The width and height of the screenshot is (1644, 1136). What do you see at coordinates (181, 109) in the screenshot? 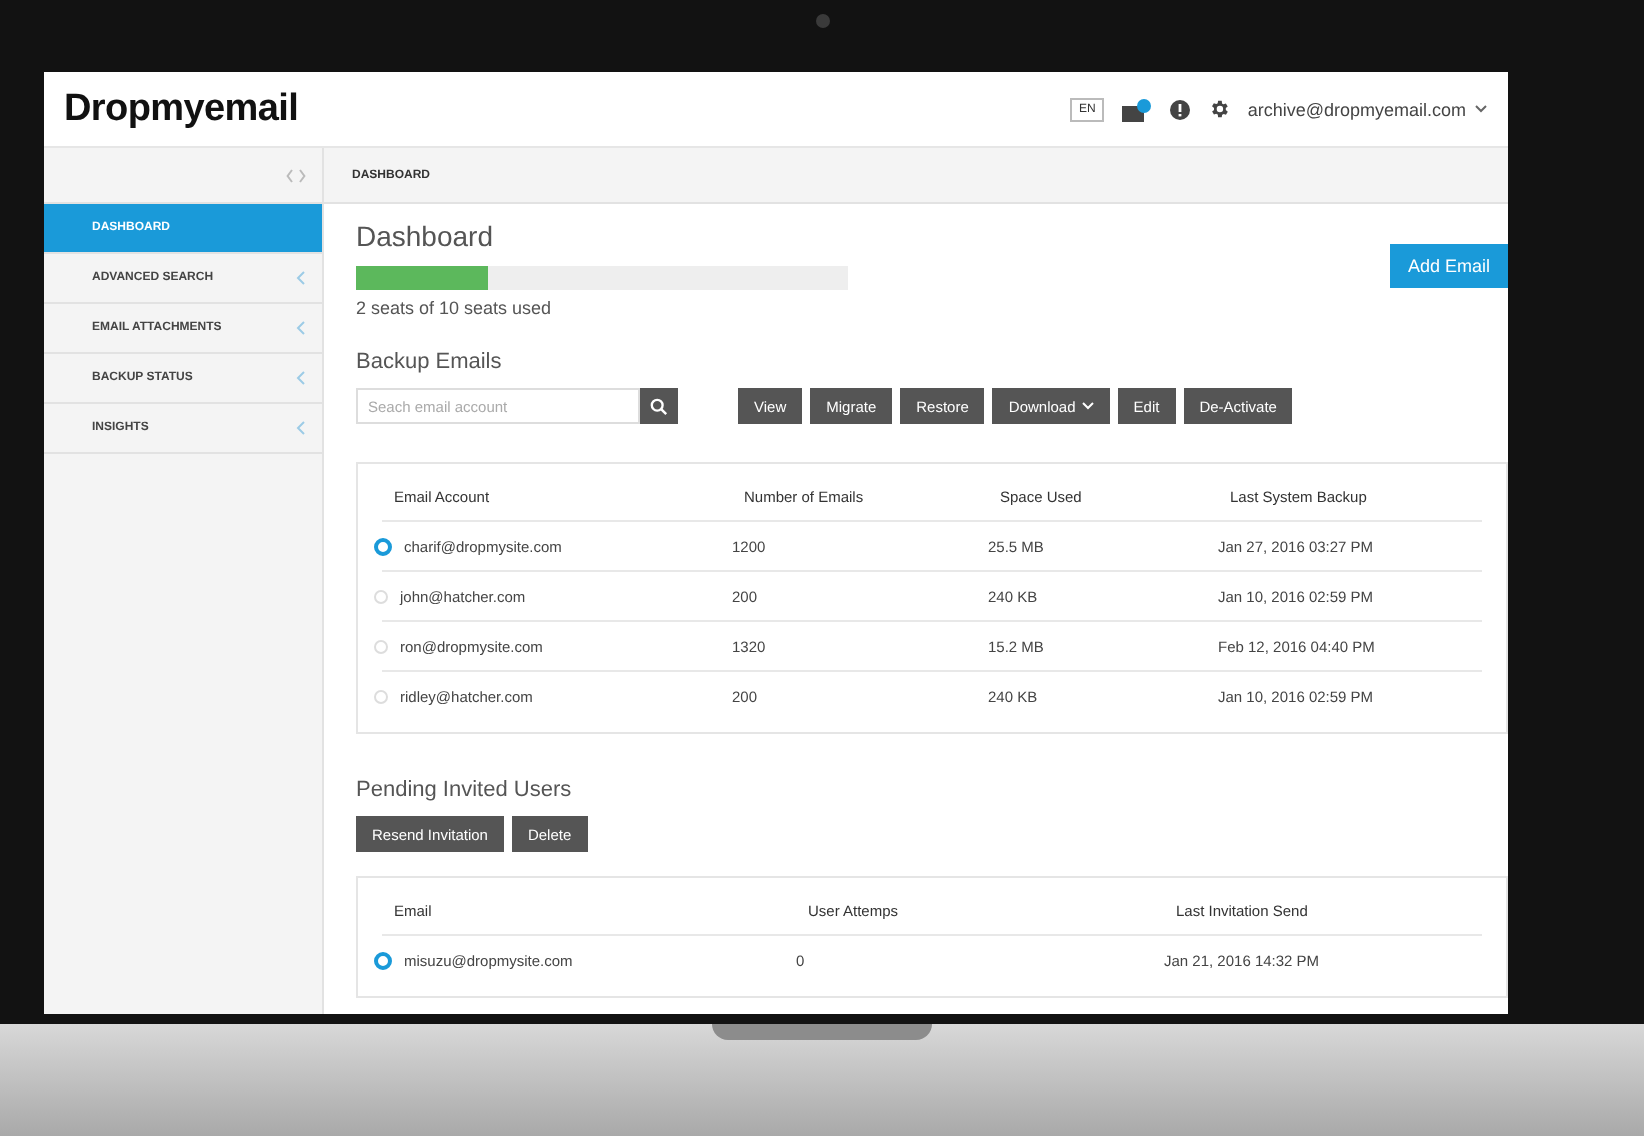
I see `logo: Dropmyemail` at bounding box center [181, 109].